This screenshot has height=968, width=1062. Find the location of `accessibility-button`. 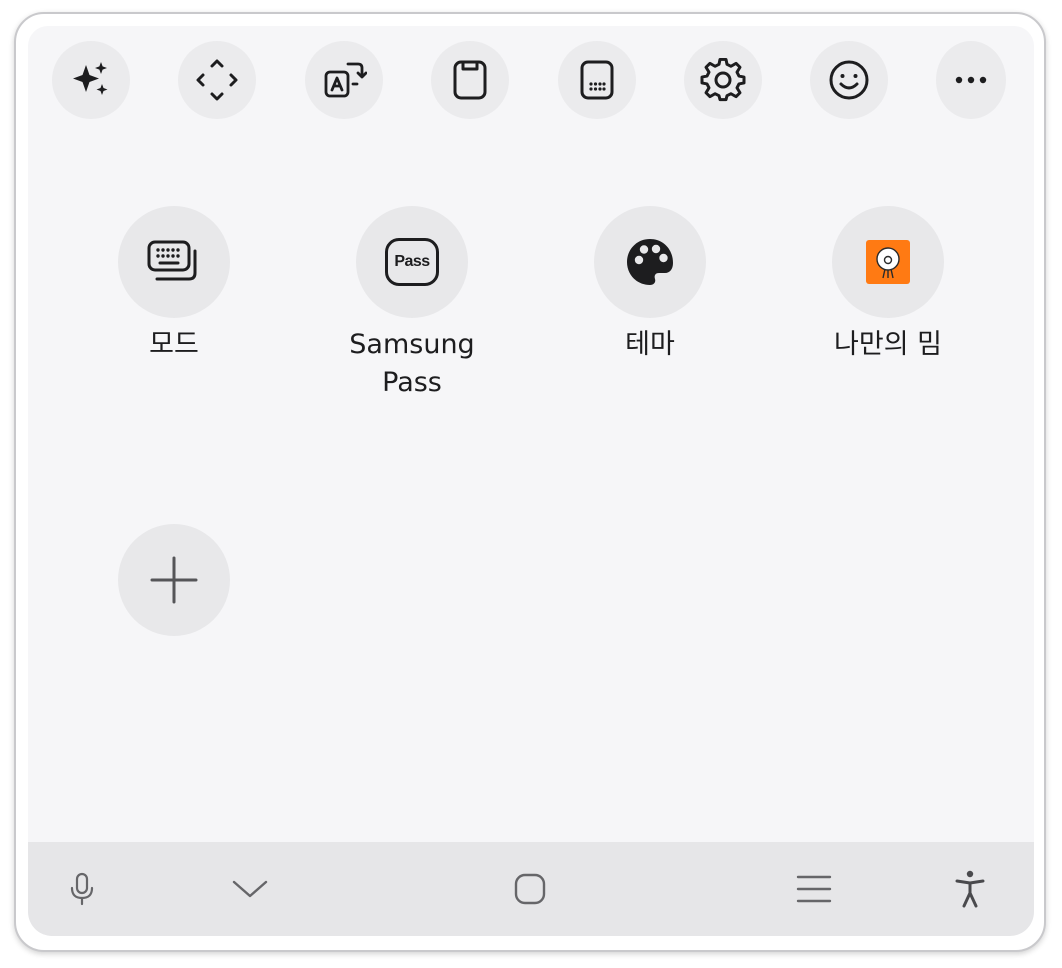

accessibility-button is located at coordinates (970, 889).